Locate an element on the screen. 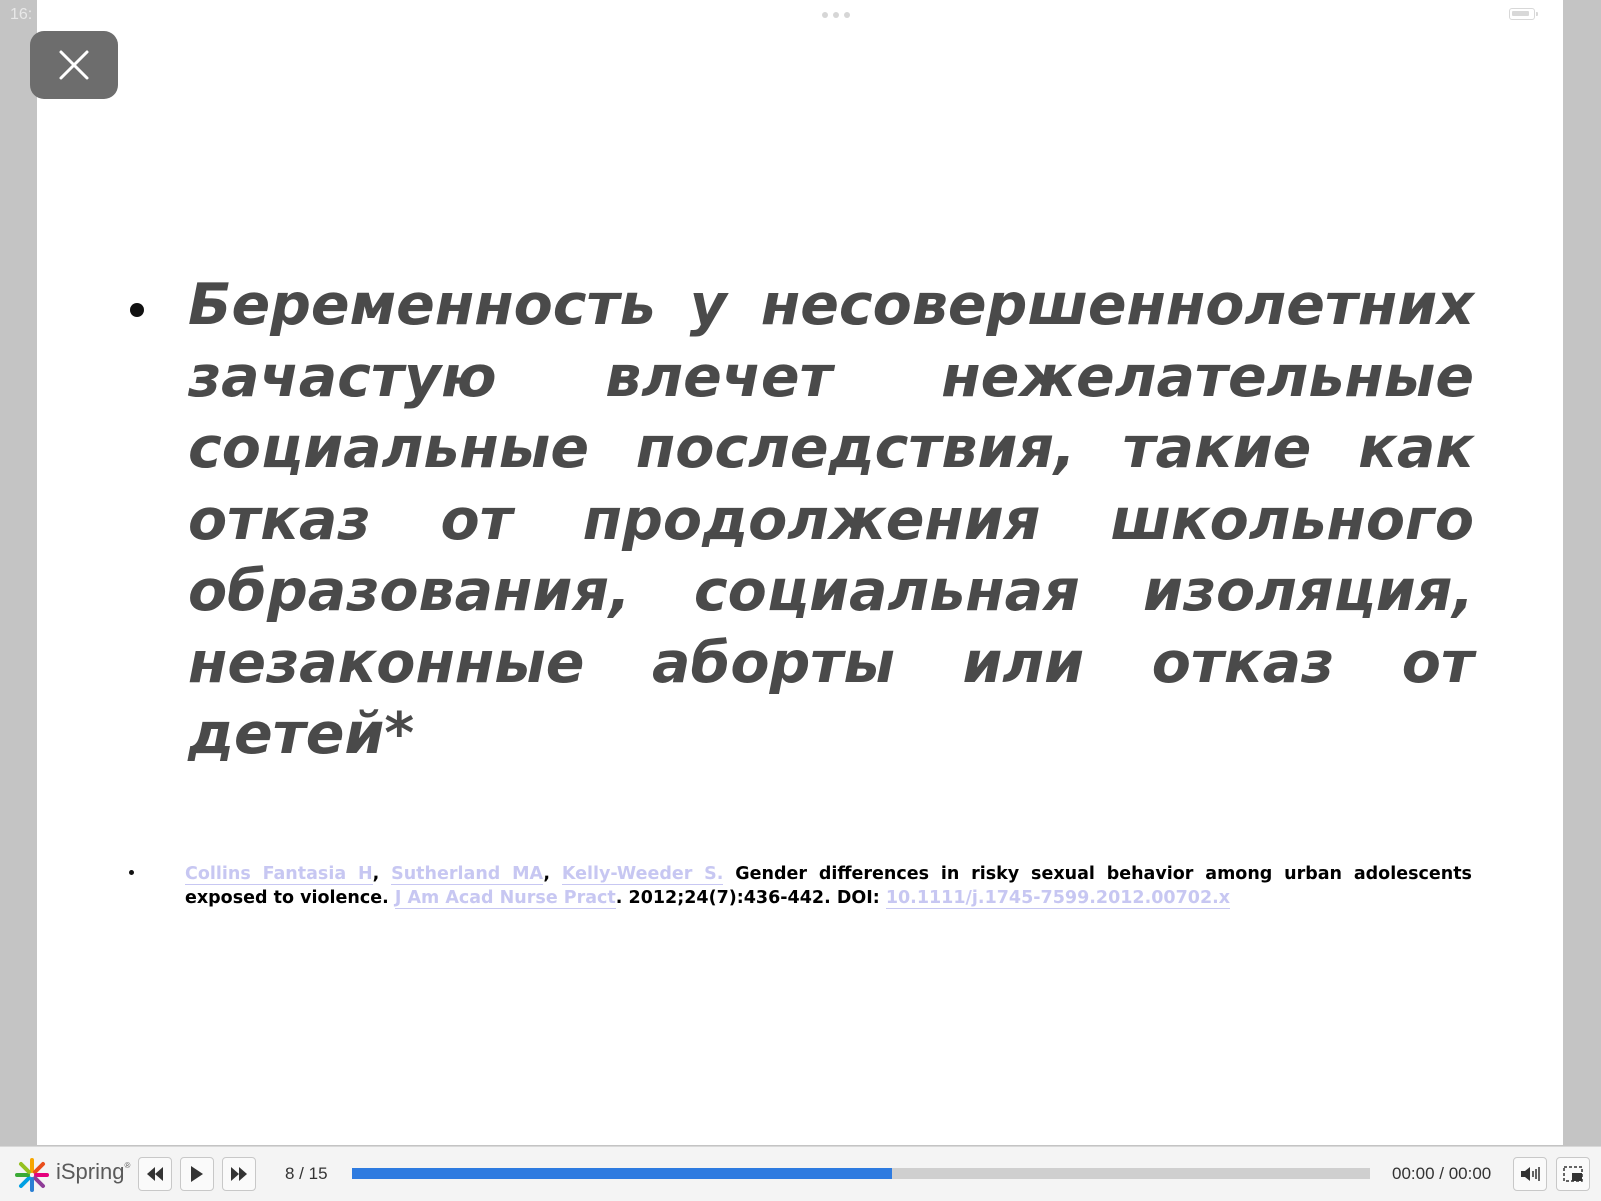  progress-bar is located at coordinates (861, 1173).